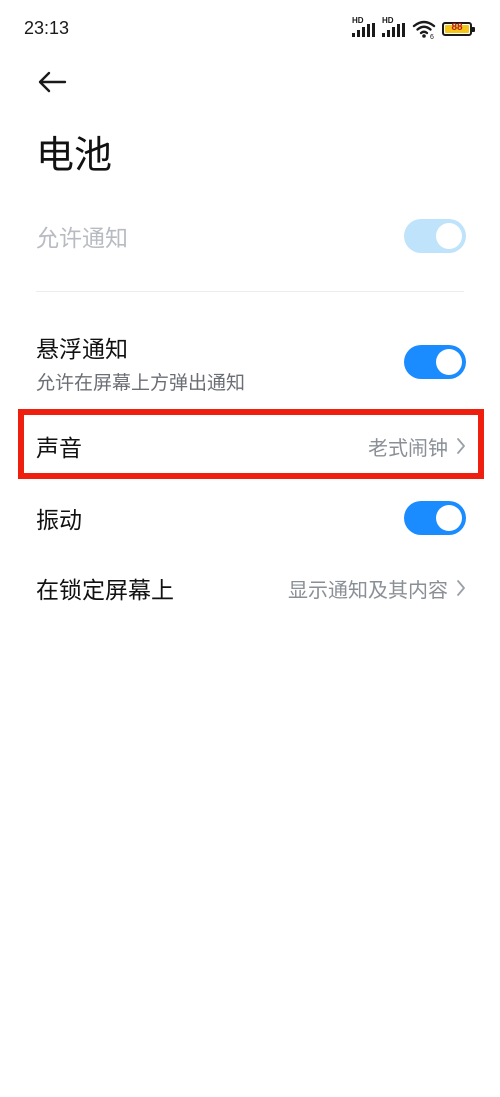  What do you see at coordinates (141, 382) in the screenshot?
I see `floating-notifications-sublabel: 允许在屏幕上方弹出通知` at bounding box center [141, 382].